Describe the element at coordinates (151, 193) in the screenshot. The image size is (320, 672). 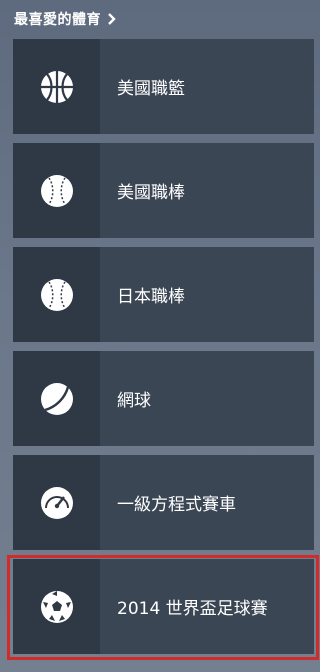
I see `sport-label: 美國職棒` at that location.